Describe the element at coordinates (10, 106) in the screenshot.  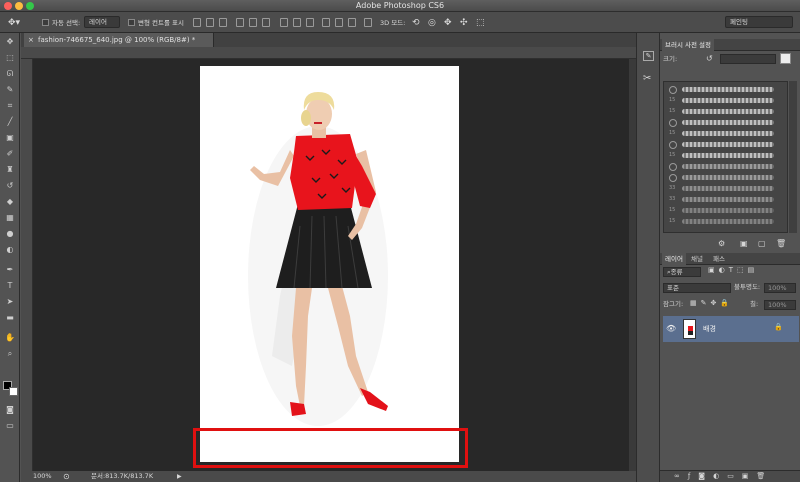
I see `crop-tool-icon: ⌗` at that location.